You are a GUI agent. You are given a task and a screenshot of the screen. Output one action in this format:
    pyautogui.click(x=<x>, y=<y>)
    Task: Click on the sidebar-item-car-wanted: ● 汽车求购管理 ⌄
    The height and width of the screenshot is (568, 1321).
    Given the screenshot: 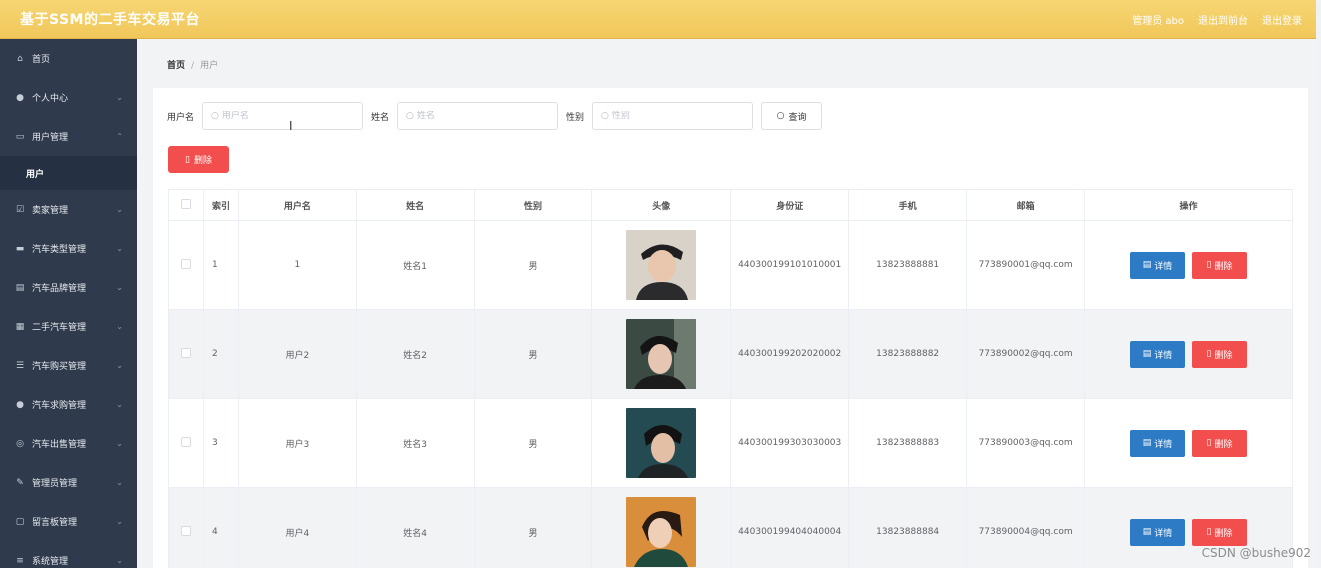 What is the action you would take?
    pyautogui.click(x=68, y=404)
    